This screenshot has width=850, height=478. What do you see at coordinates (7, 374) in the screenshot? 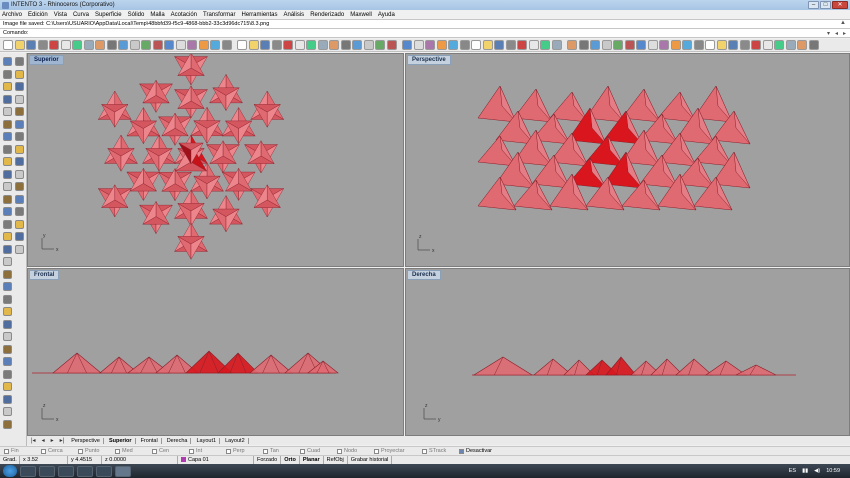
I see `left-tool-26-1-icon` at bounding box center [7, 374].